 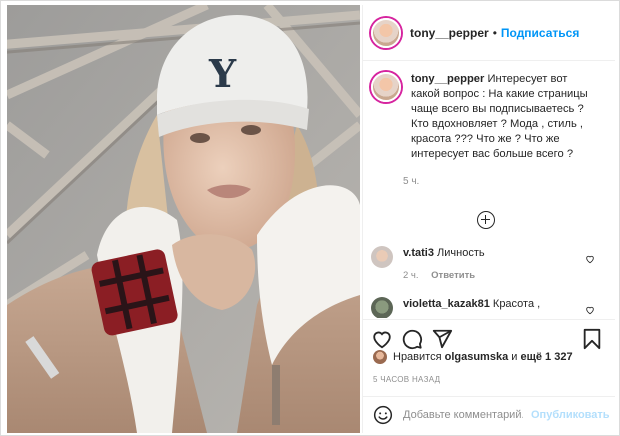 I want to click on caption-username: tony__pepper, so click(x=447, y=79).